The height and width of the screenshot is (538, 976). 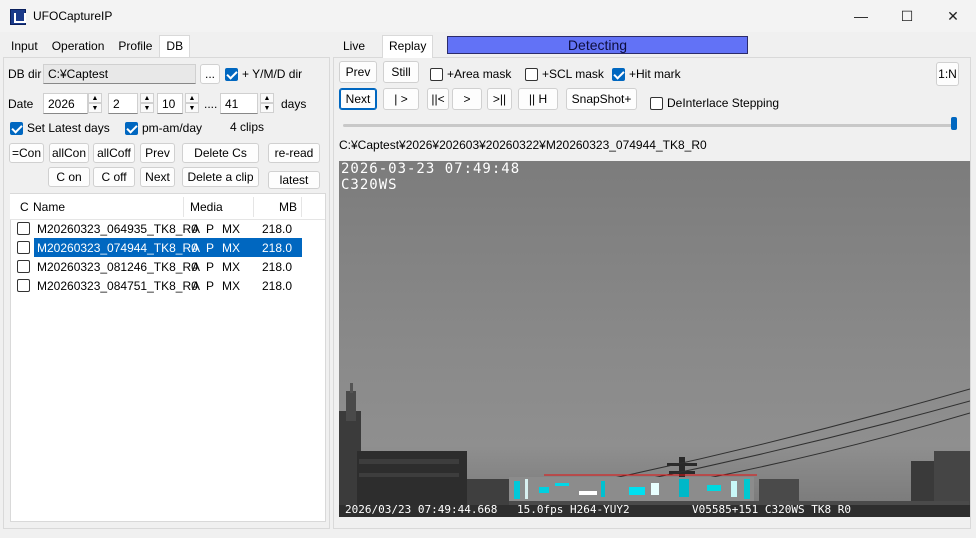 I want to click on area-mask-checkbox: +Area mask, so click(x=470, y=74).